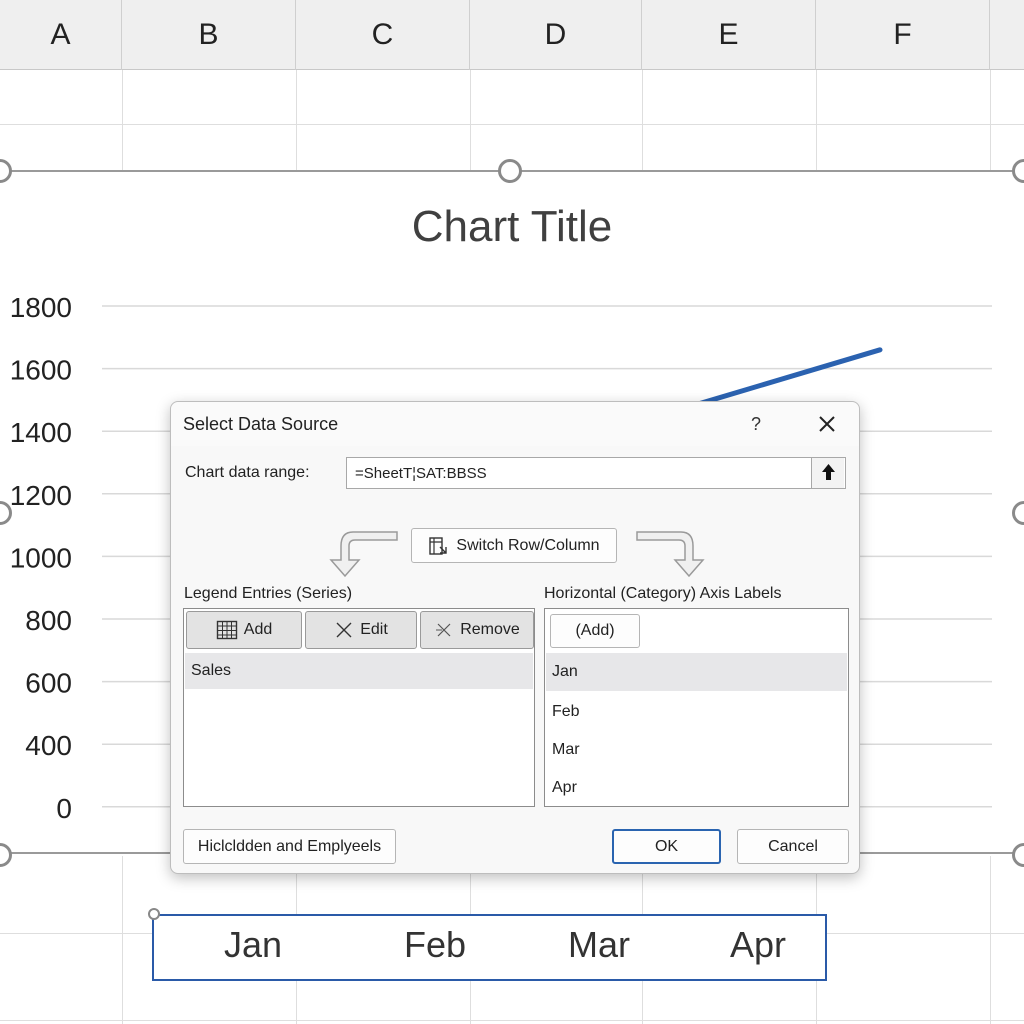  I want to click on category-axis-label: Apr, so click(758, 944).